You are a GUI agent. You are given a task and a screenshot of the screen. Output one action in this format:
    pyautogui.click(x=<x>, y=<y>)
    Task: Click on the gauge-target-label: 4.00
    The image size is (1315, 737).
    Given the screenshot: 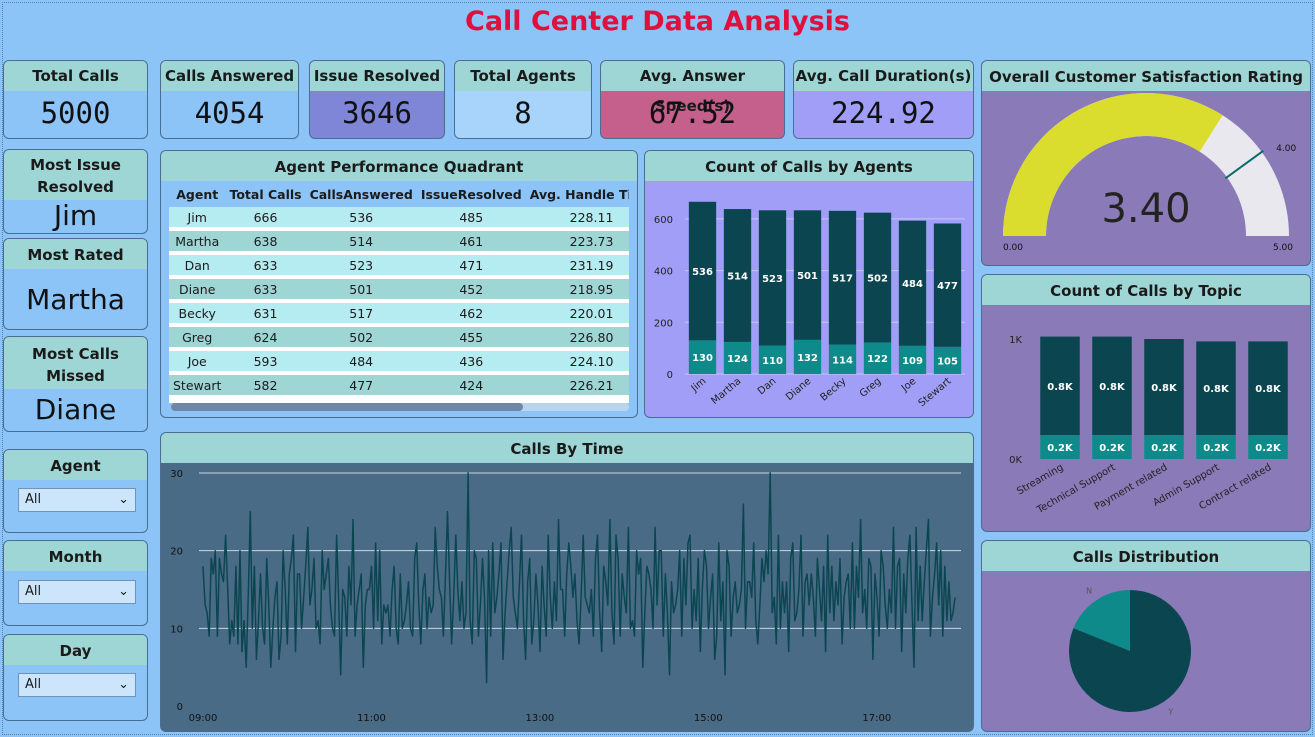 What is the action you would take?
    pyautogui.click(x=1286, y=149)
    